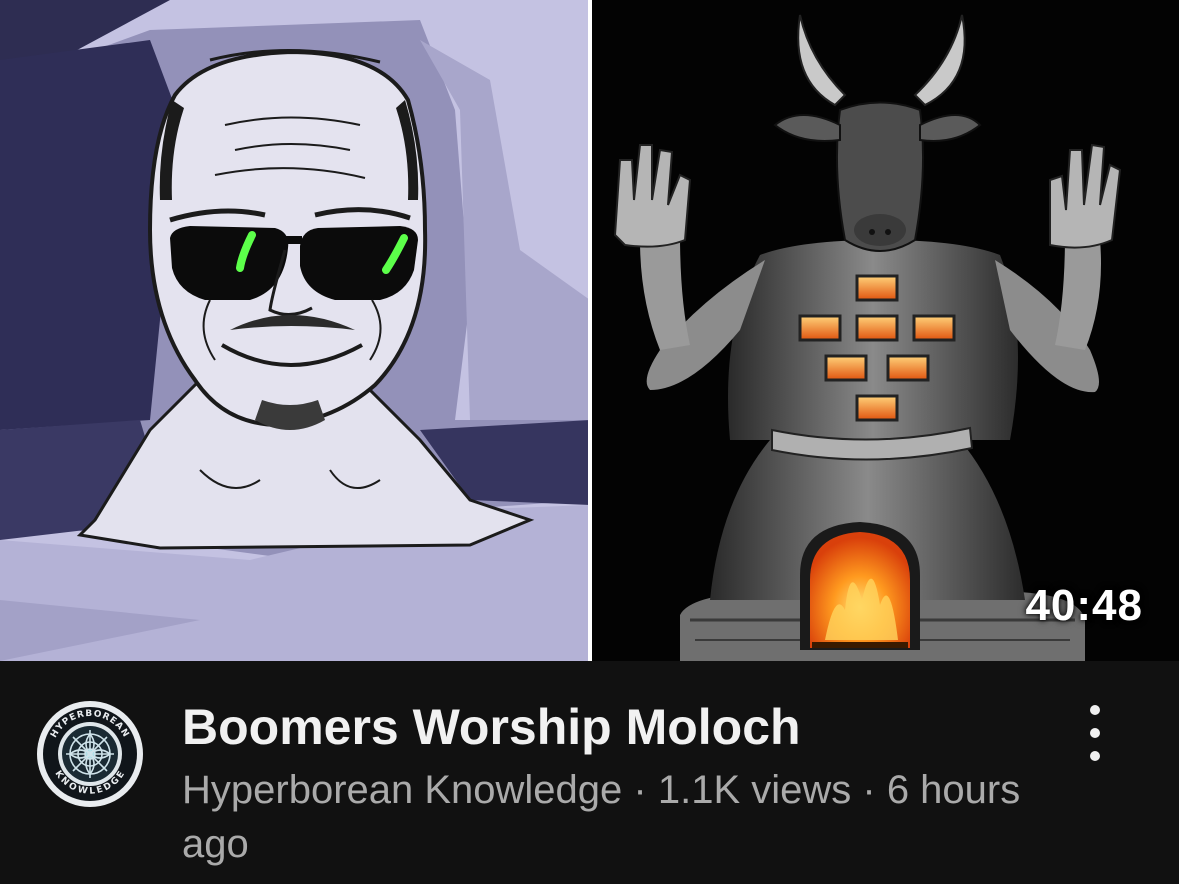 The image size is (1179, 884). What do you see at coordinates (612, 727) in the screenshot?
I see `video-title: Boomers Worship Moloch` at bounding box center [612, 727].